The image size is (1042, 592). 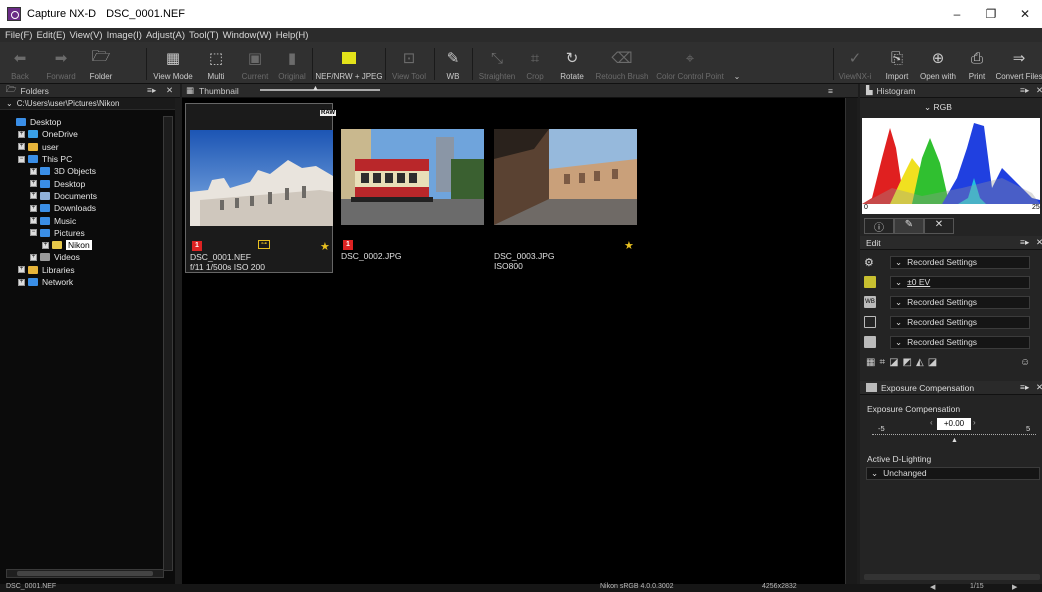 What do you see at coordinates (101, 63) in the screenshot?
I see `folder-button: 🗁 Folder` at bounding box center [101, 63].